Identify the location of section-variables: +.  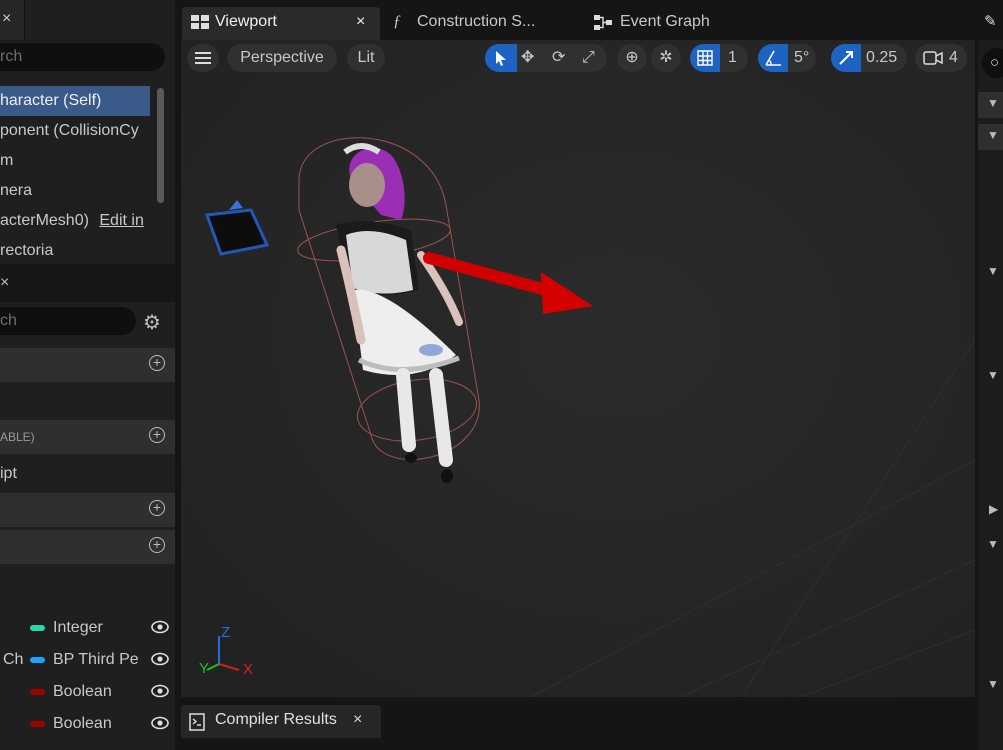
(87, 547).